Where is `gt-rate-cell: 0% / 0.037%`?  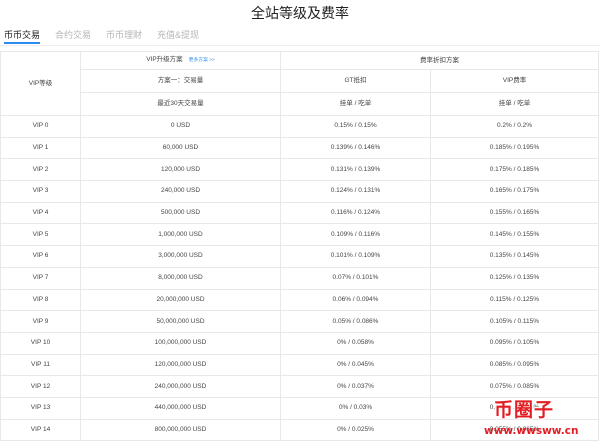 gt-rate-cell: 0% / 0.037% is located at coordinates (355, 386).